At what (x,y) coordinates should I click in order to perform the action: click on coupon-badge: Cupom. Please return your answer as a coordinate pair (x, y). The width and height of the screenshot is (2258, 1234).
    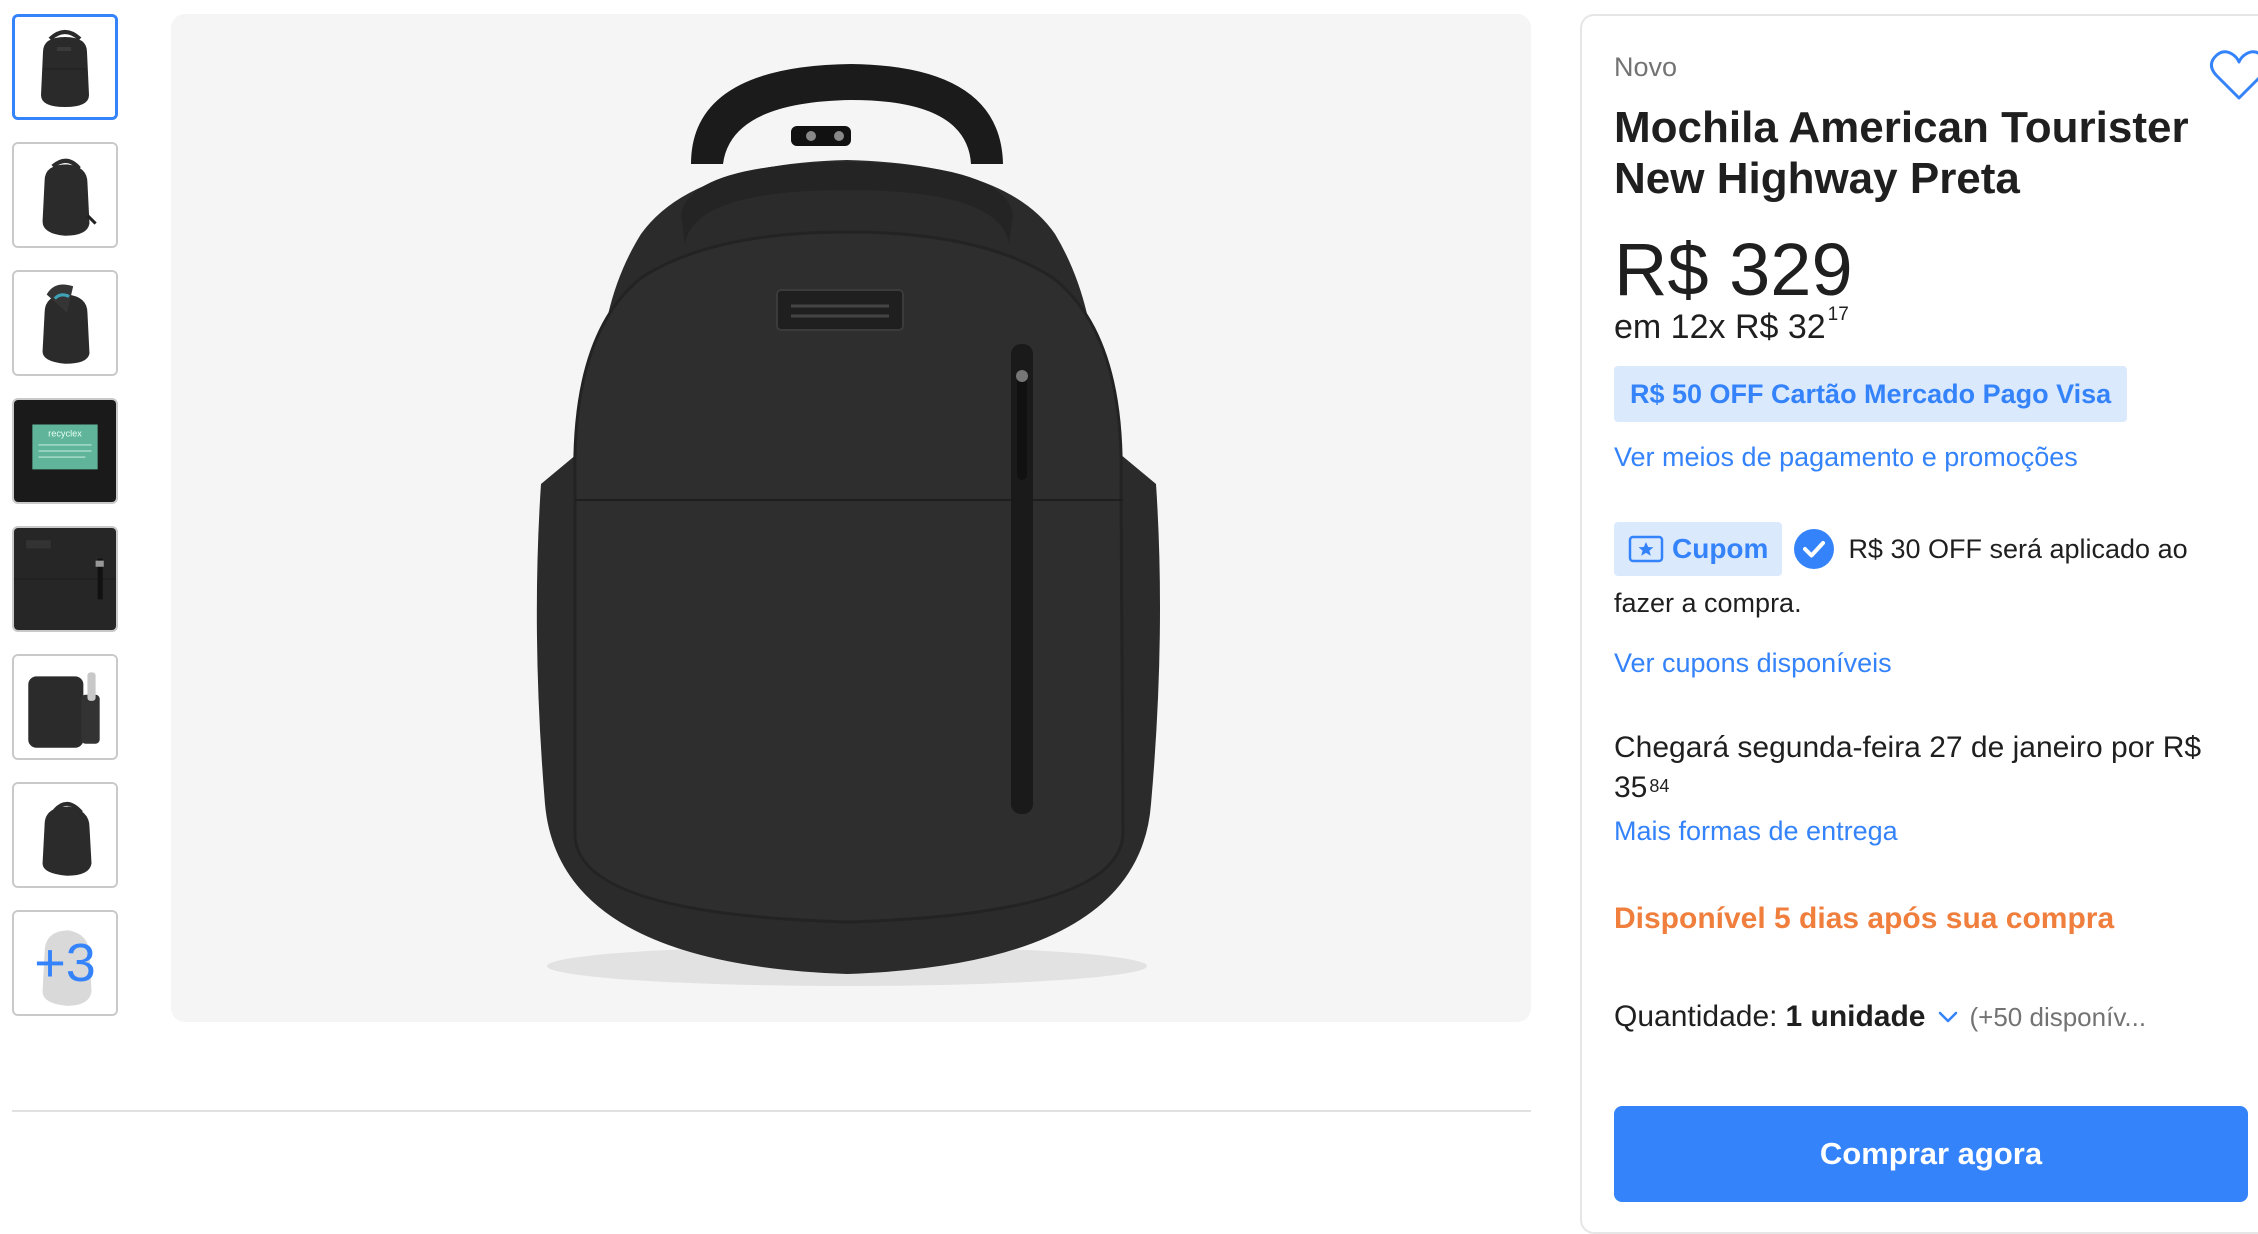
    Looking at the image, I should click on (1698, 549).